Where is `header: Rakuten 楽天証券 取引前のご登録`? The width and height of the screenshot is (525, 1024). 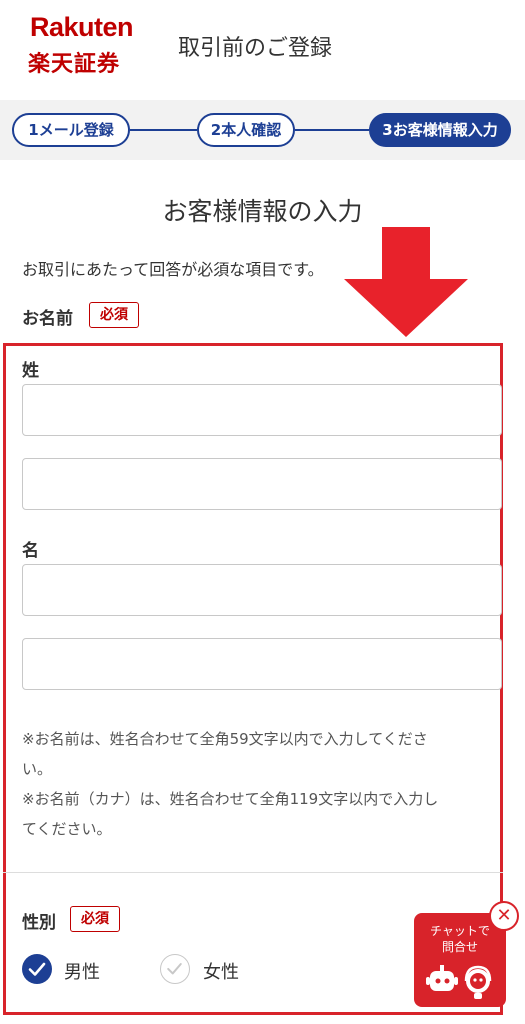
header: Rakuten 楽天証券 取引前のご登録 is located at coordinates (262, 50).